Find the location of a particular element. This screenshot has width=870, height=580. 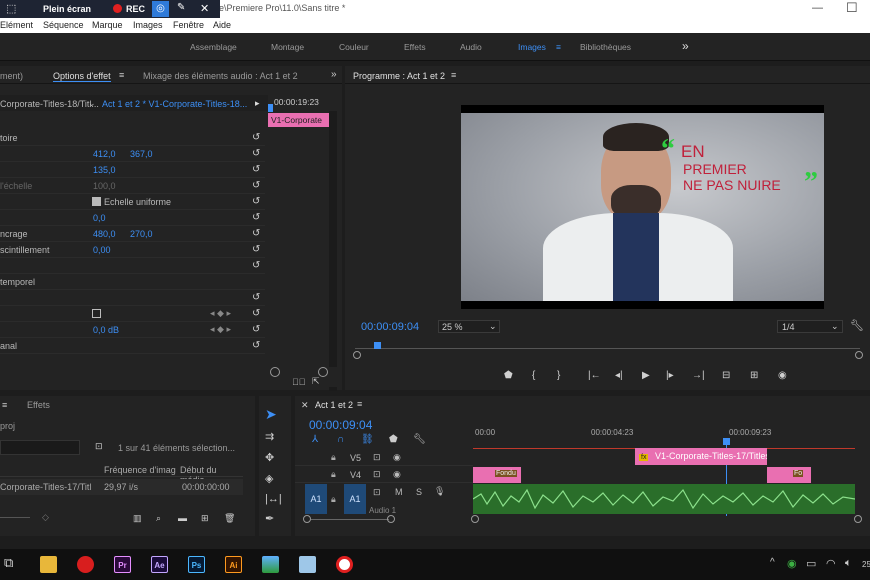

mute-button: M is located at coordinates (399, 492).